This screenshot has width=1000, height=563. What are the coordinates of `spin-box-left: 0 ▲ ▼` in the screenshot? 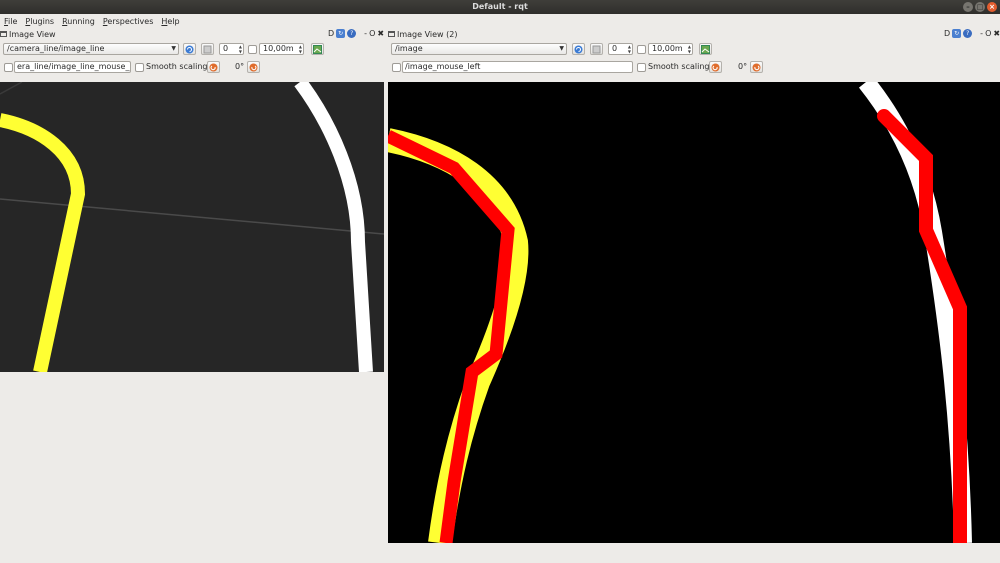 It's located at (231, 49).